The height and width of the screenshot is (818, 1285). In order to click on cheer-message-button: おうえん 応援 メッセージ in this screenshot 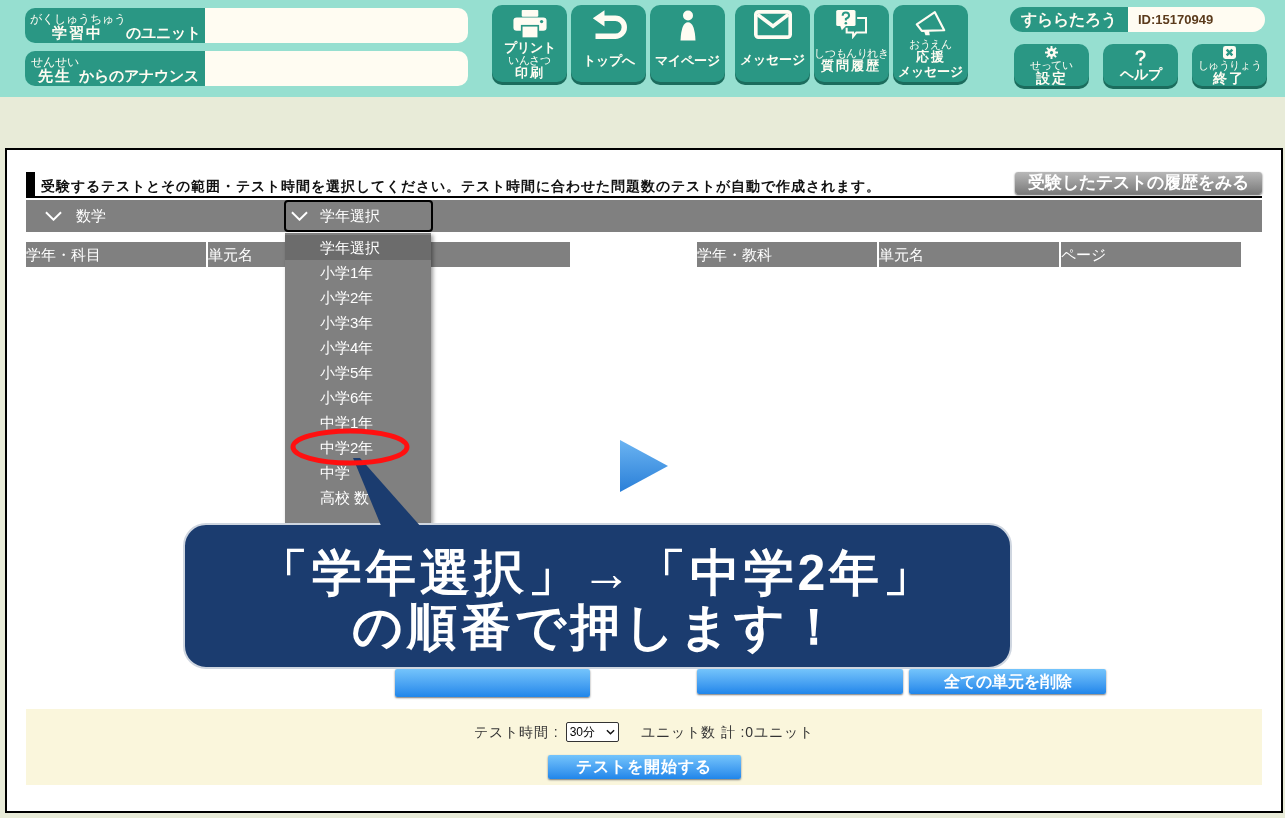, I will do `click(930, 43)`.